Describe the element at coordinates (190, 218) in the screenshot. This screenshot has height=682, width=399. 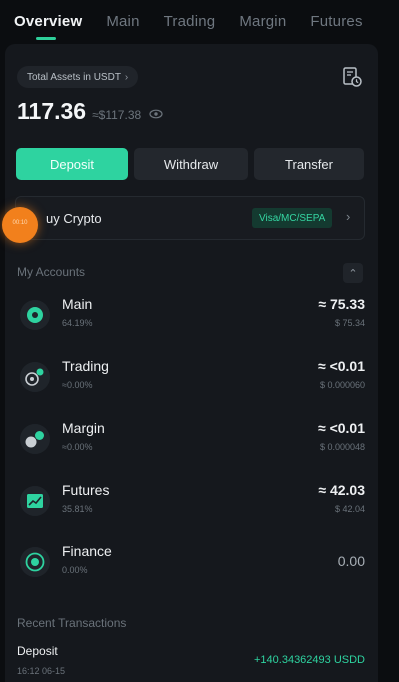
I see `buy-crypto-row: uy Crypto Visa/MC/SEPA ›` at that location.